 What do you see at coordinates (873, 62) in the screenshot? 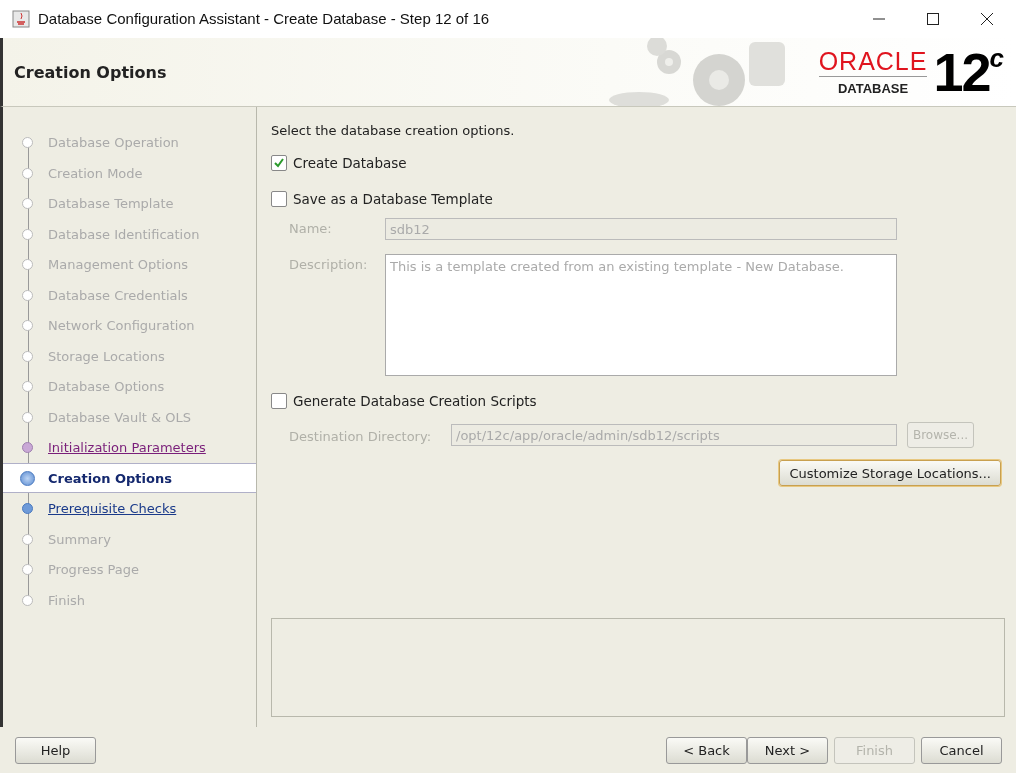
I see `brand-logo-text: ORACLE` at bounding box center [873, 62].